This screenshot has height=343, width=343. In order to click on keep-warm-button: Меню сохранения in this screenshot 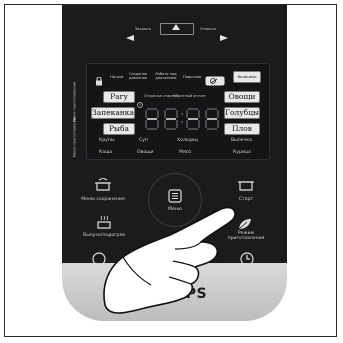, I will do `click(103, 191)`.